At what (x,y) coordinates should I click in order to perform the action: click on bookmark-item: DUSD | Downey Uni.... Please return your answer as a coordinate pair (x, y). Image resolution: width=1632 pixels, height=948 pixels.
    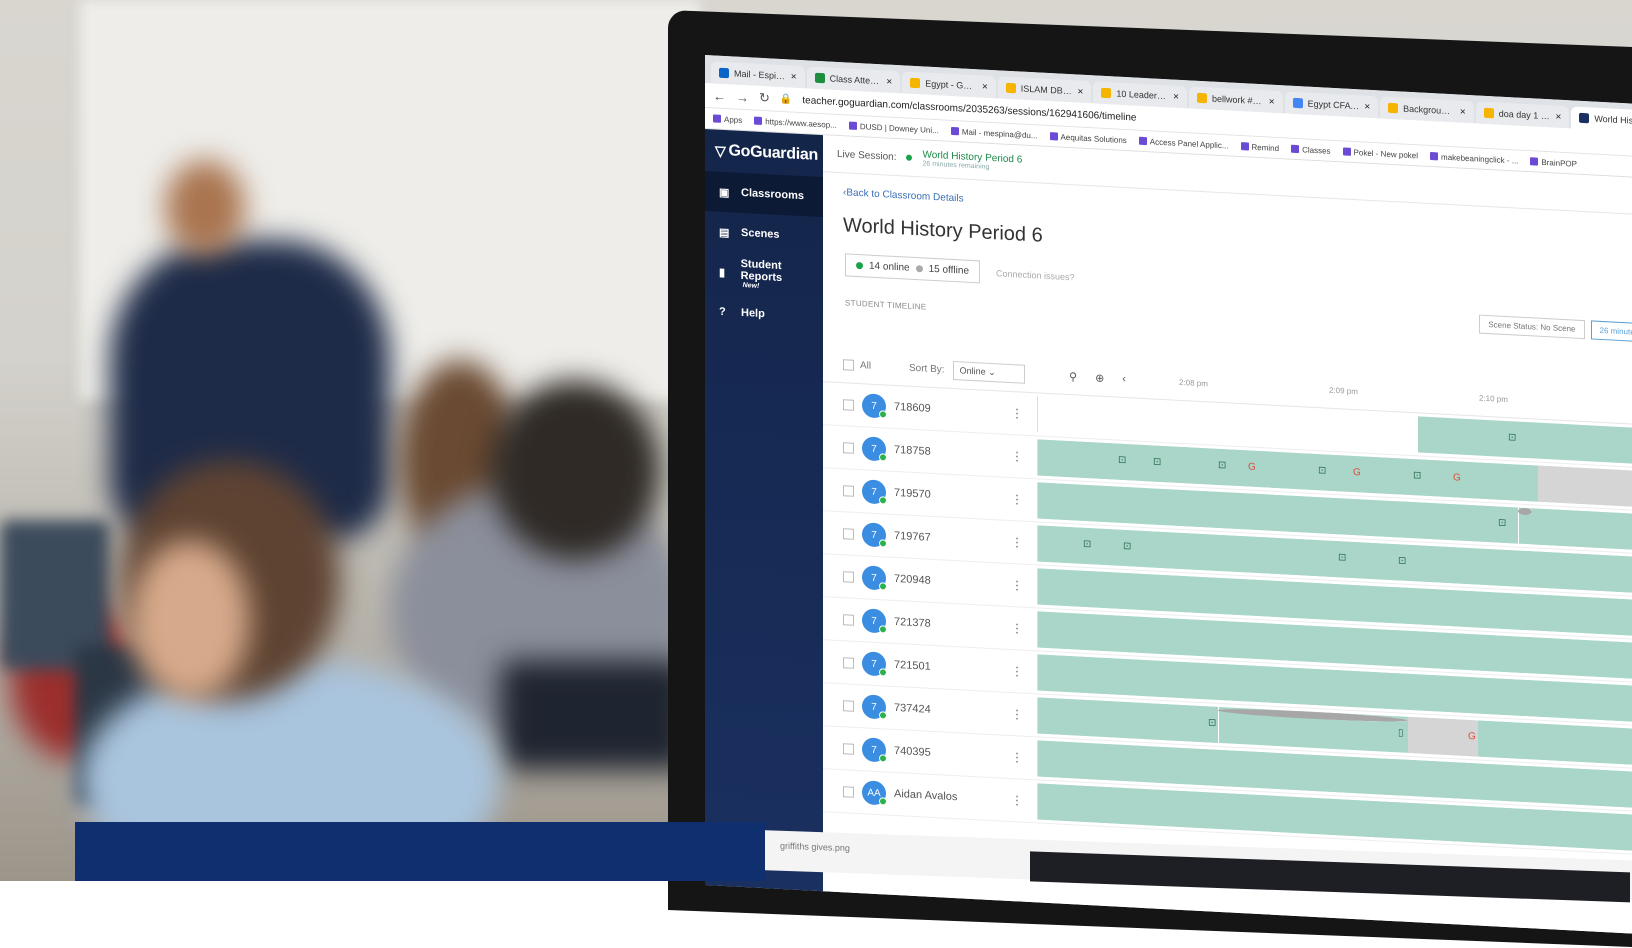
    Looking at the image, I should click on (893, 128).